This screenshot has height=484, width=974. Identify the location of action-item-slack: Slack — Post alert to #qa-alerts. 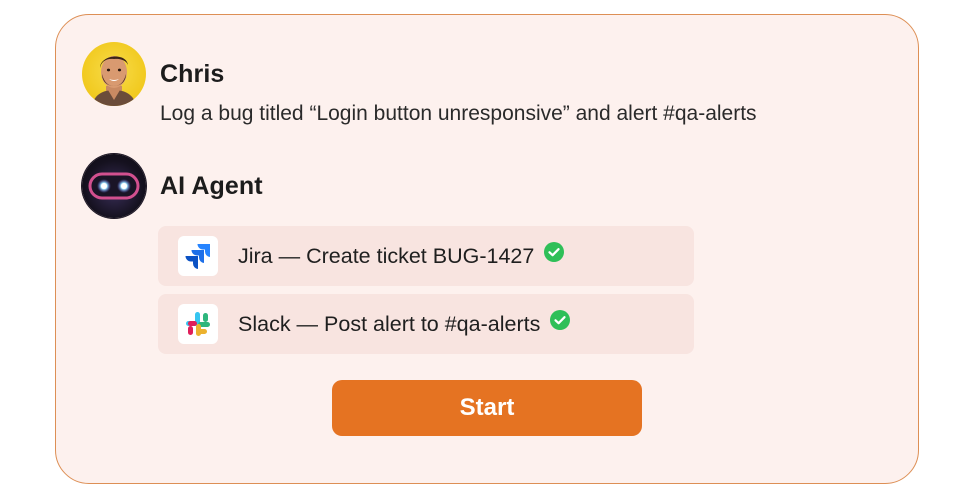
(426, 324).